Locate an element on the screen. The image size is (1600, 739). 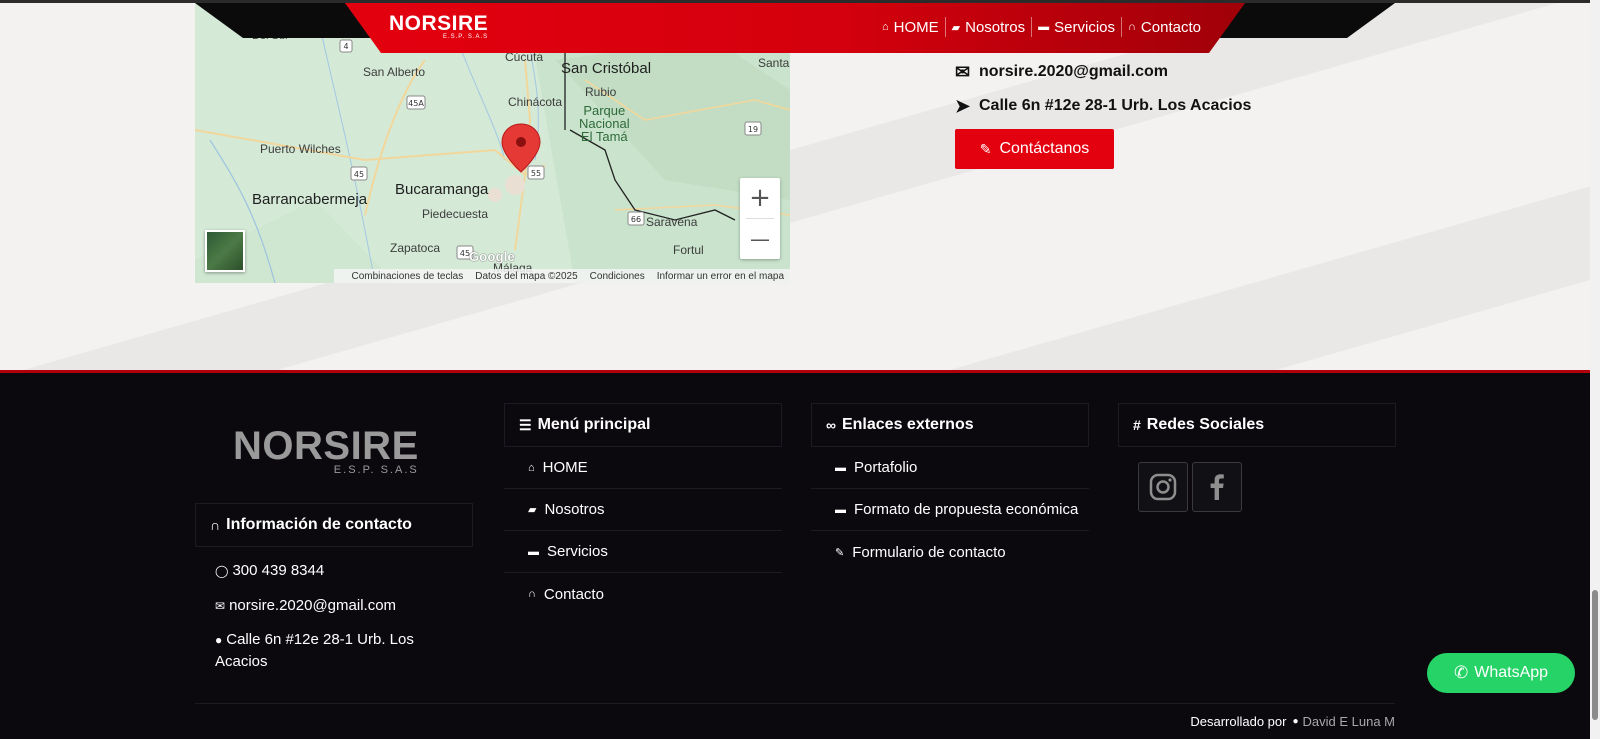
footer-menu-item-servicios: ▬ Servicios is located at coordinates (643, 552).